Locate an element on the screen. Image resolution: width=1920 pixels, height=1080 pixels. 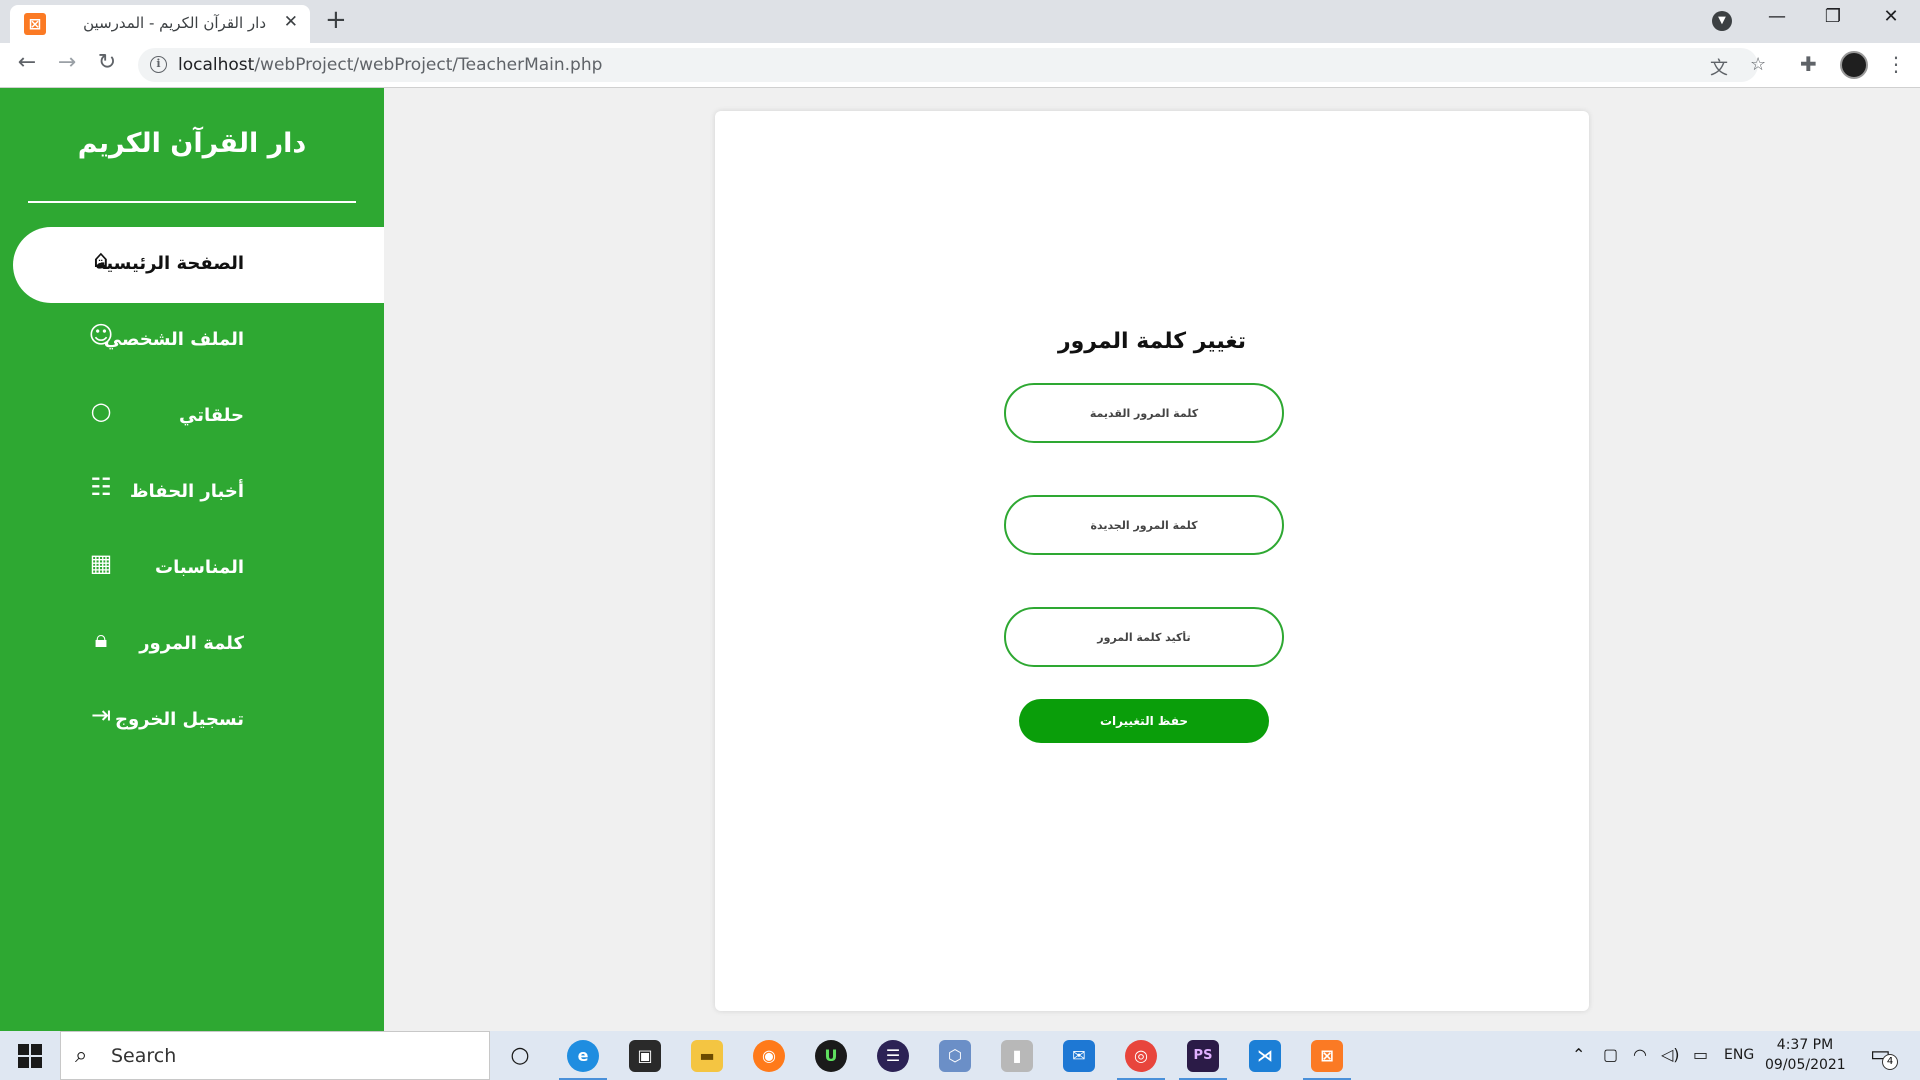
sidebar-item-label: تسجيل الخروج is located at coordinates (179, 719).